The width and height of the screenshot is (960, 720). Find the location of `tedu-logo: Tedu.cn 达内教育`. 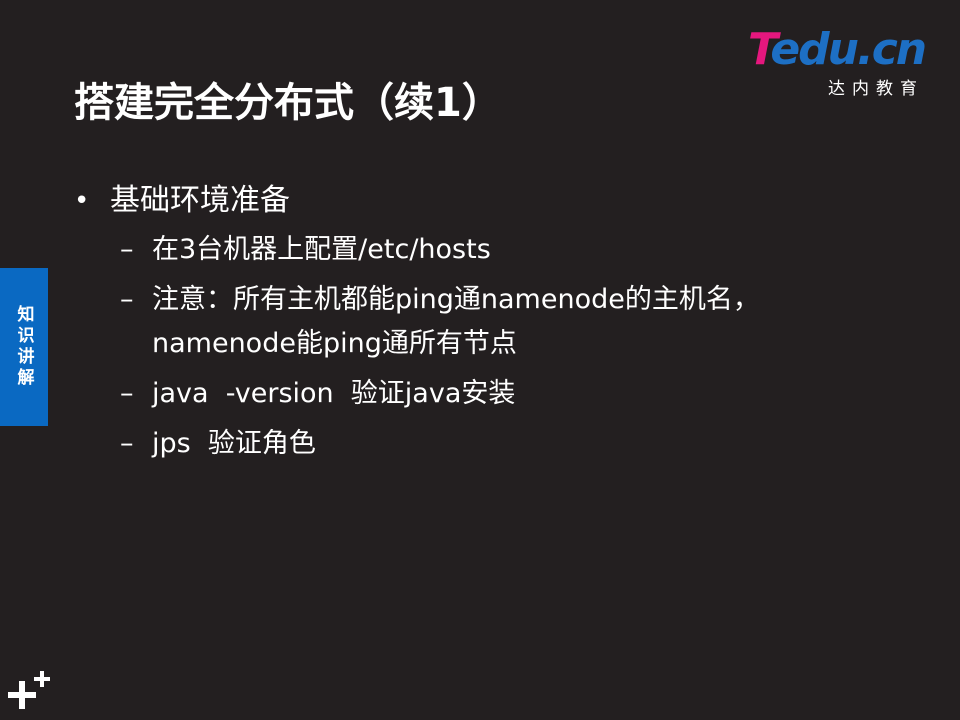

tedu-logo: Tedu.cn 达内教育 is located at coordinates (843, 62).